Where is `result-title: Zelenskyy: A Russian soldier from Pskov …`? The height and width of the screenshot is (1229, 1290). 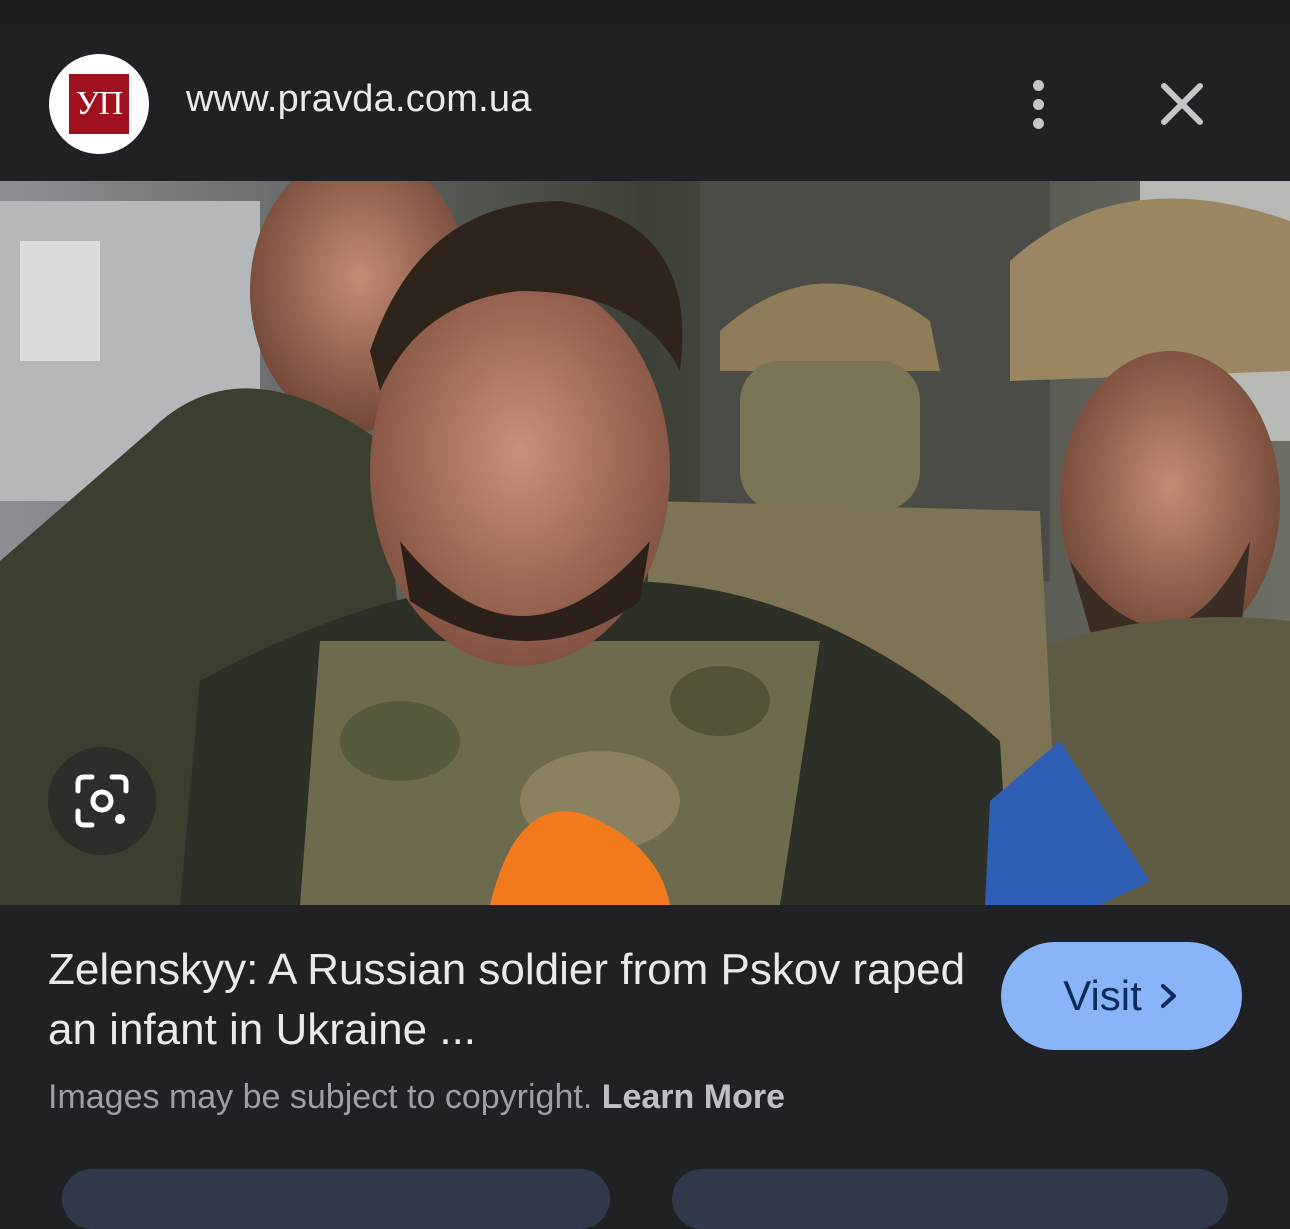
result-title: Zelenskyy: A Russian soldier from Pskov … is located at coordinates (508, 1000).